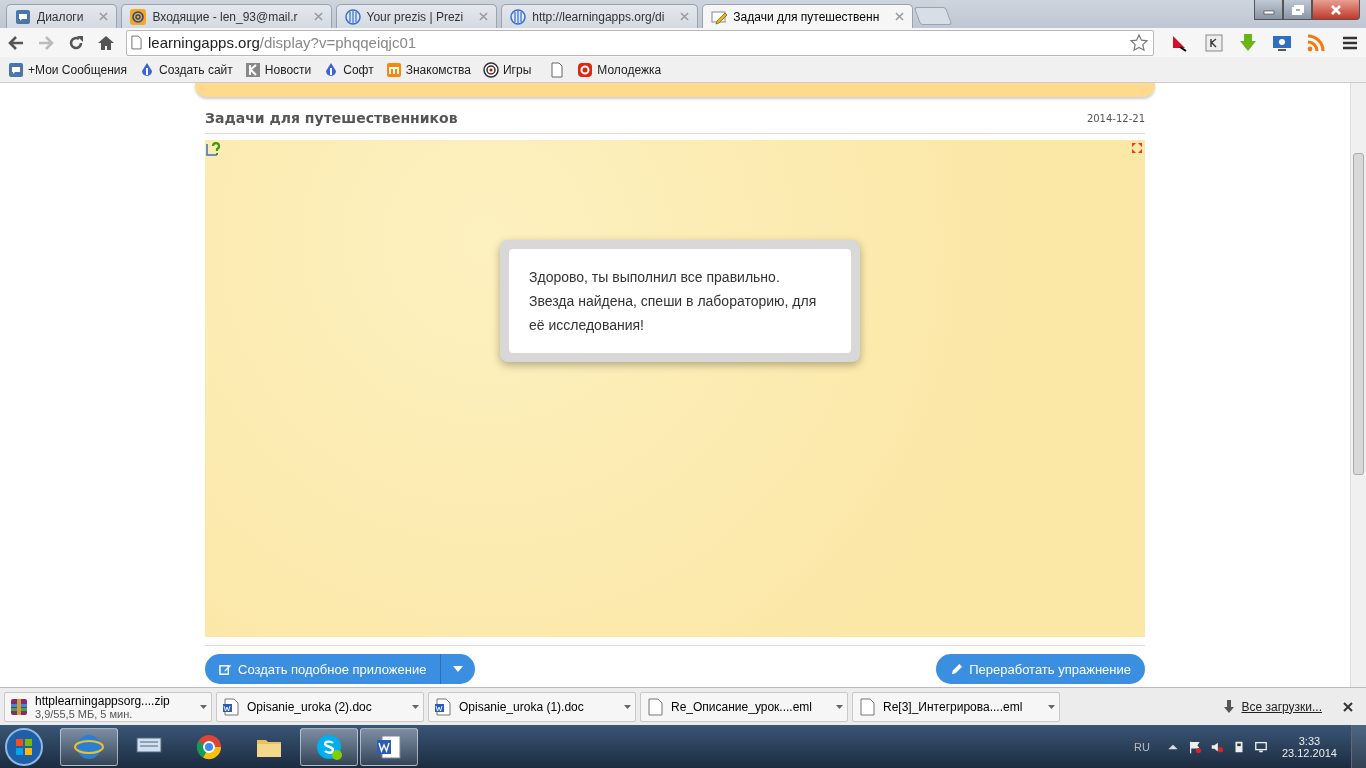 The width and height of the screenshot is (1366, 768). I want to click on edit-icon, so click(225, 669).